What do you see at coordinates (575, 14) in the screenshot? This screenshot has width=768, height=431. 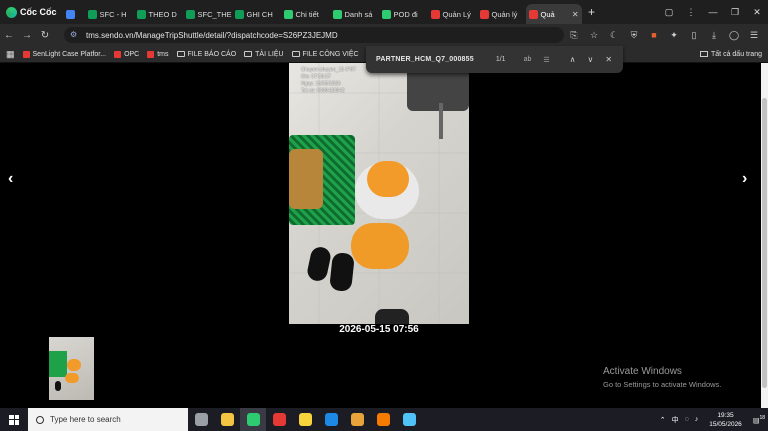 I see `close-tab-icon: ✕` at bounding box center [575, 14].